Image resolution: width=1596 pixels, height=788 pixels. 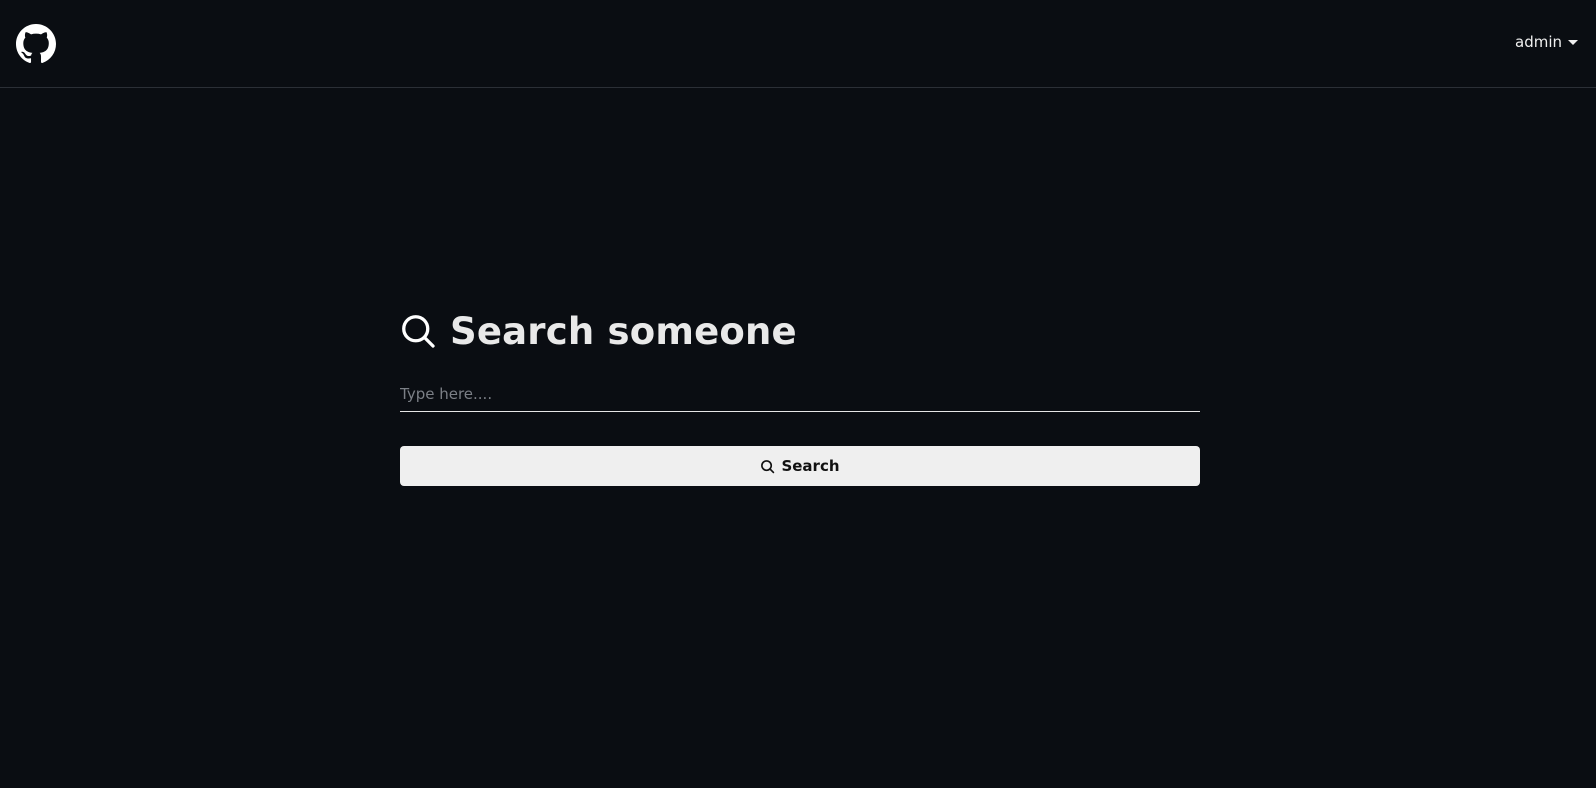 I want to click on user-menu-label: admin, so click(x=1538, y=42).